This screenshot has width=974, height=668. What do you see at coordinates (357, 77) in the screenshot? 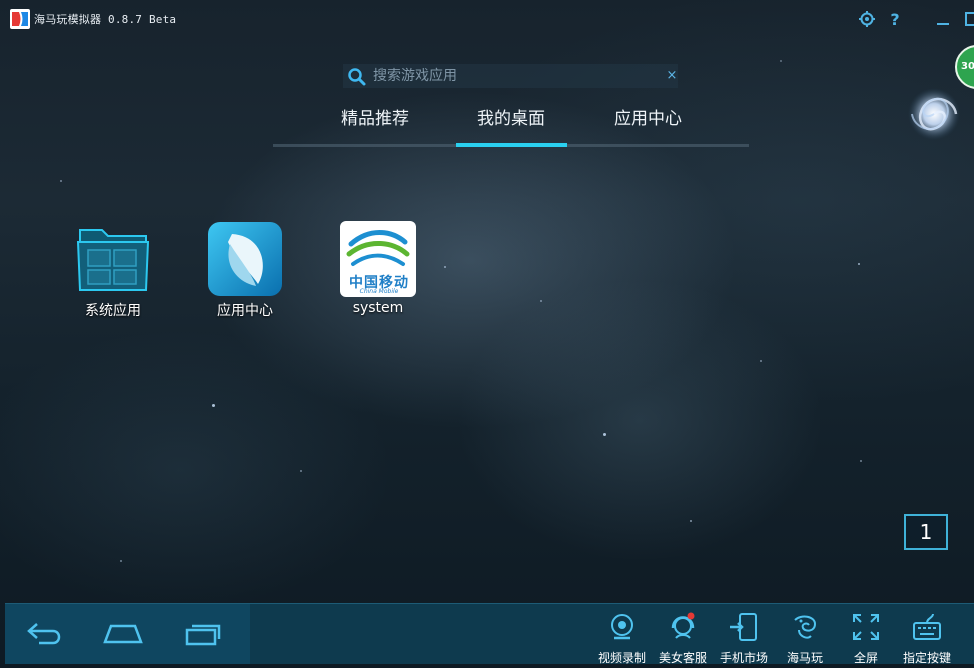
I see `search-icon` at bounding box center [357, 77].